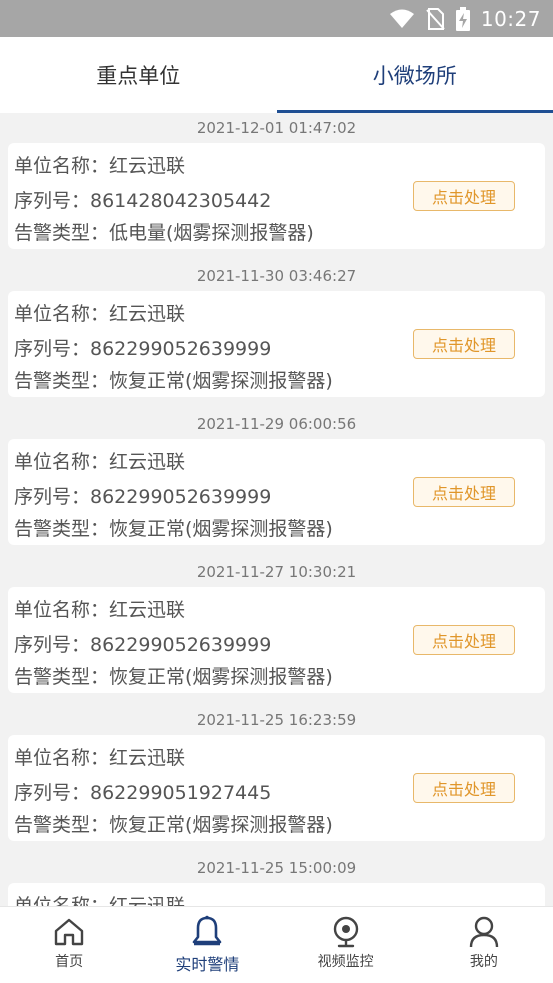 The height and width of the screenshot is (983, 553). I want to click on tab-label: 重点单位, so click(138, 76).